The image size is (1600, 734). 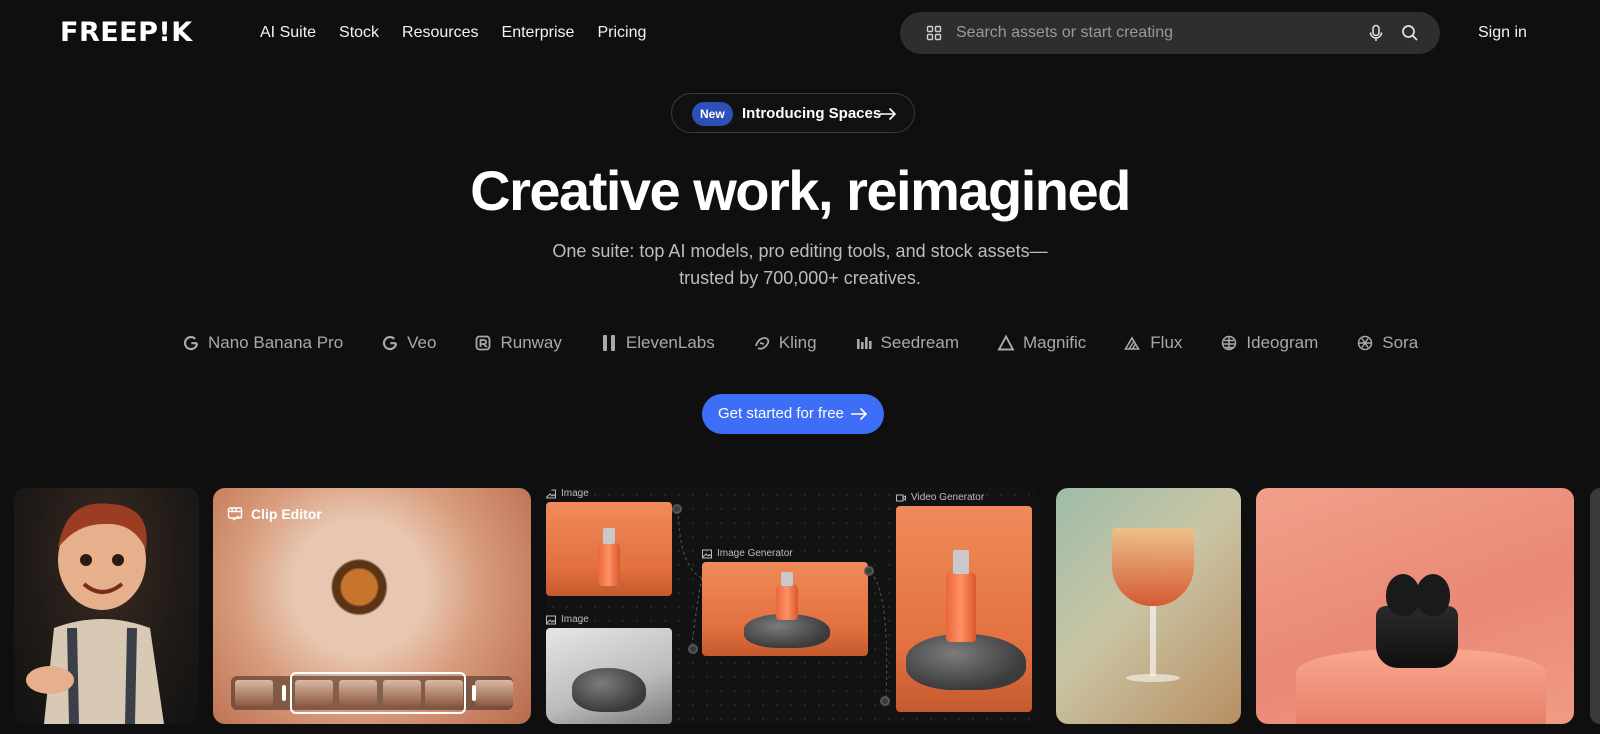 What do you see at coordinates (531, 342) in the screenshot?
I see `model-label: Runway` at bounding box center [531, 342].